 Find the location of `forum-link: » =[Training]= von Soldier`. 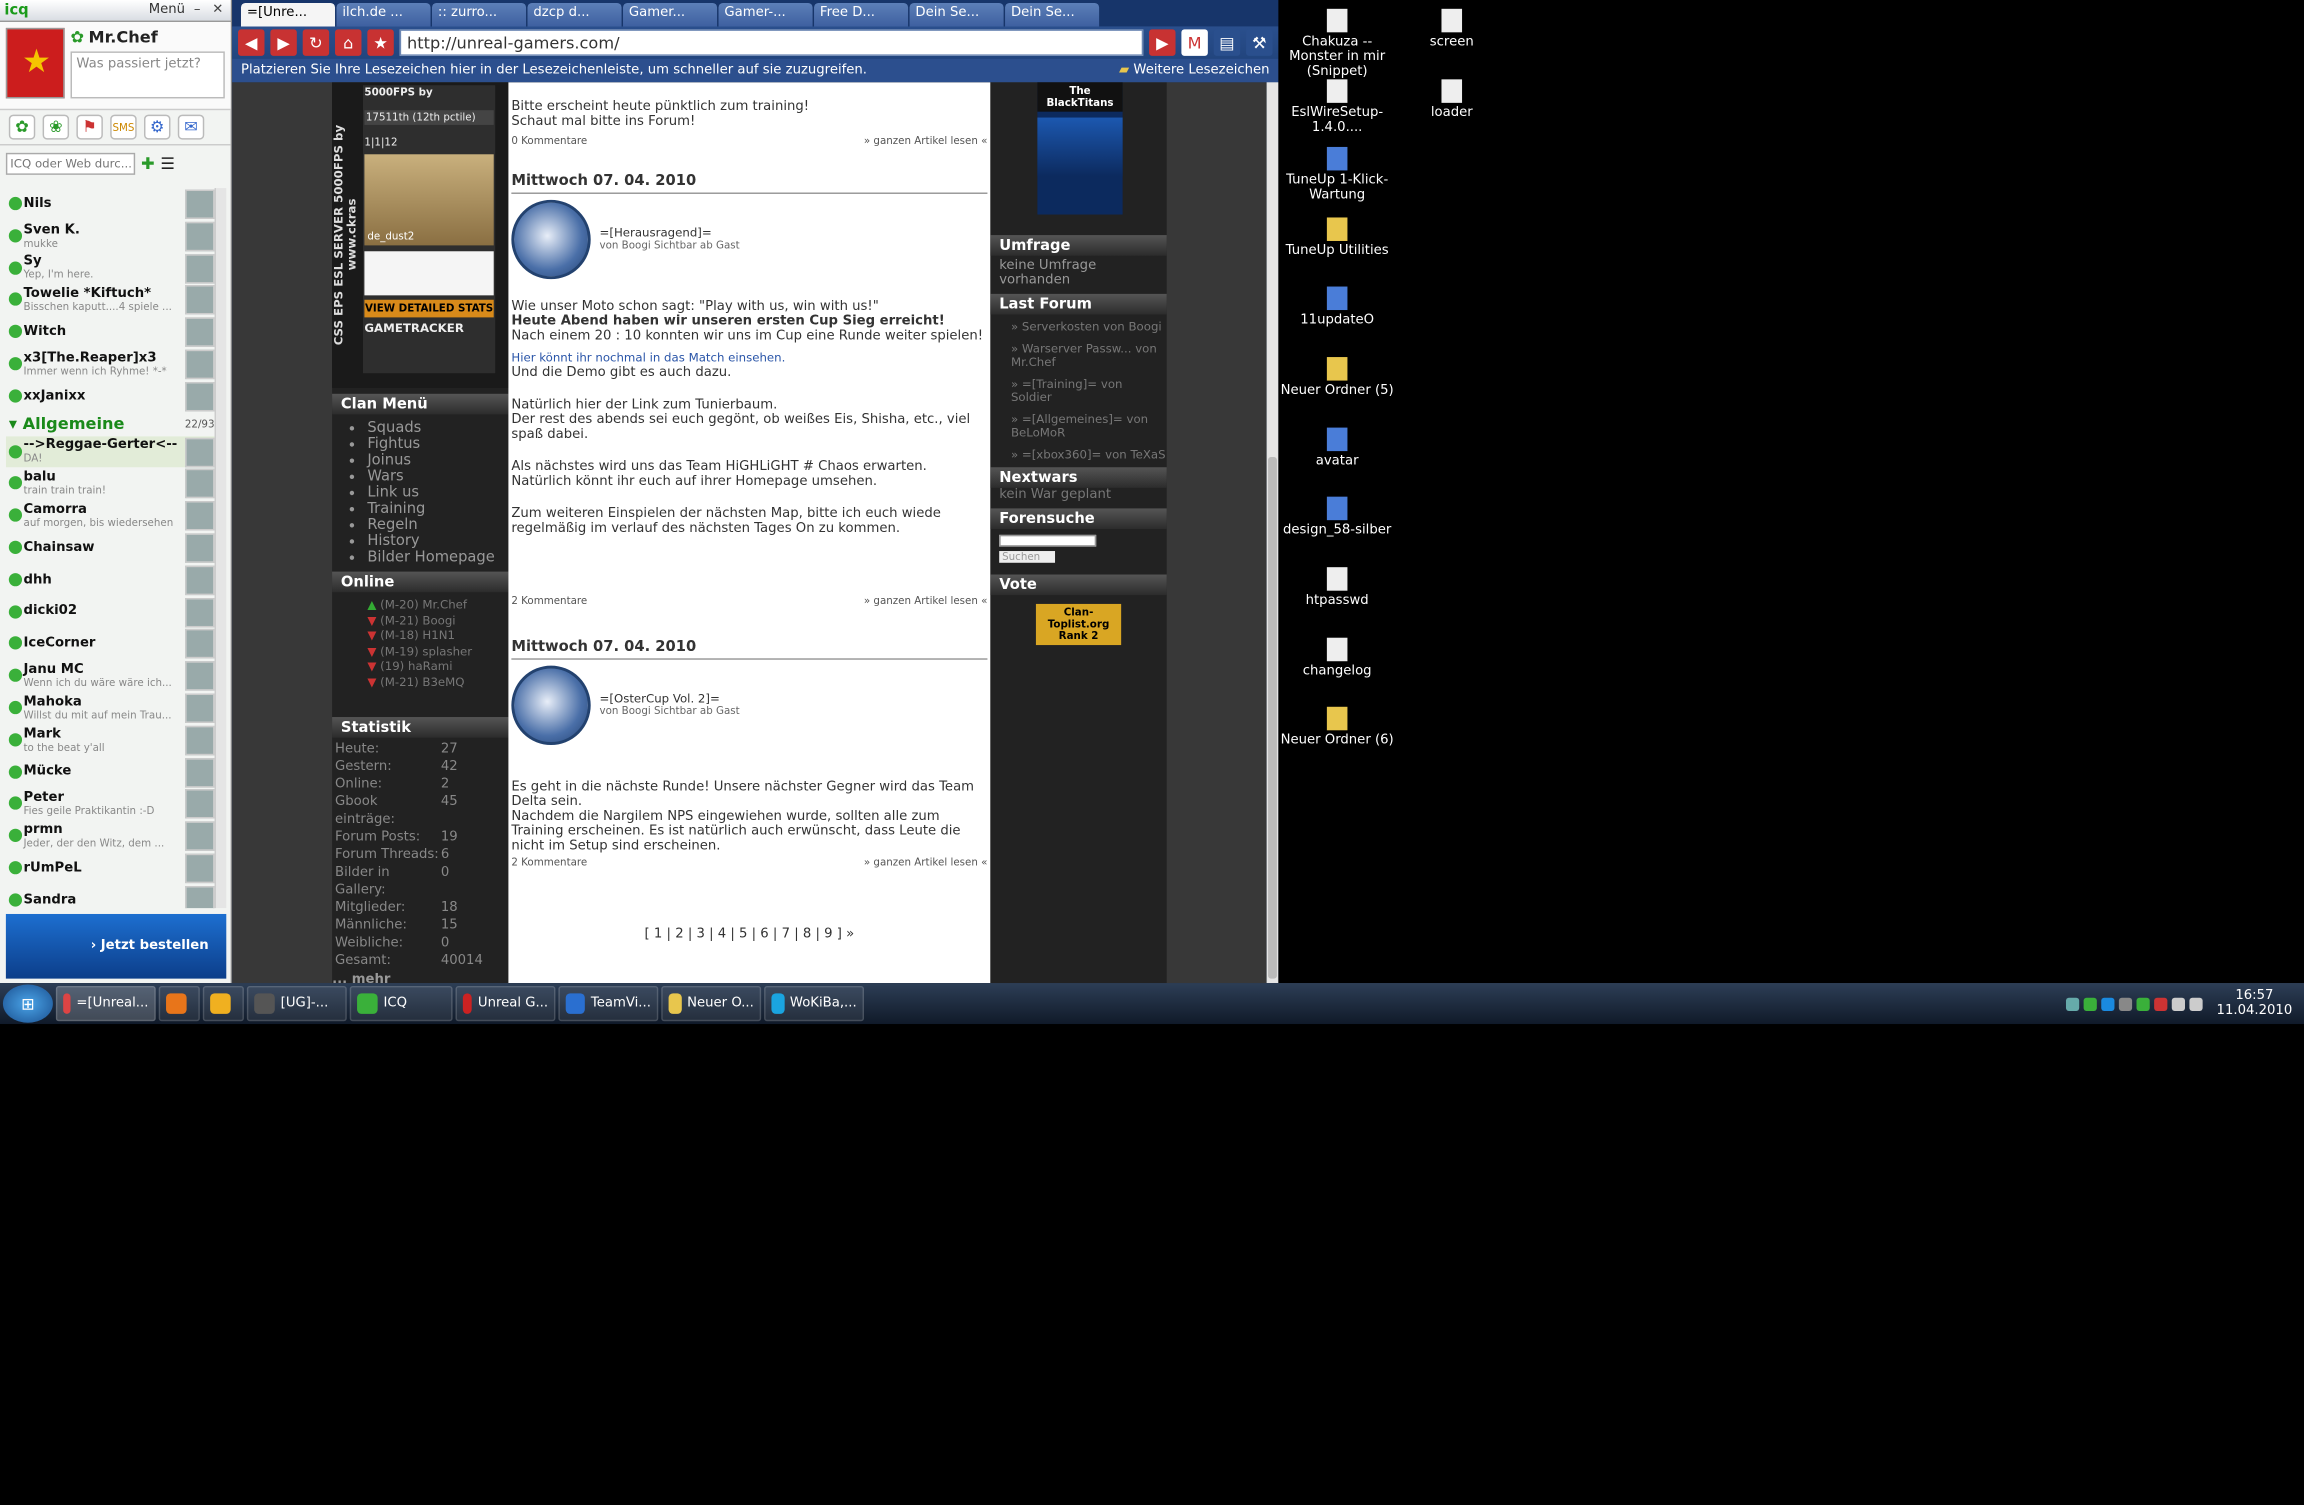

forum-link: » =[Training]= von Soldier is located at coordinates (1078, 391).